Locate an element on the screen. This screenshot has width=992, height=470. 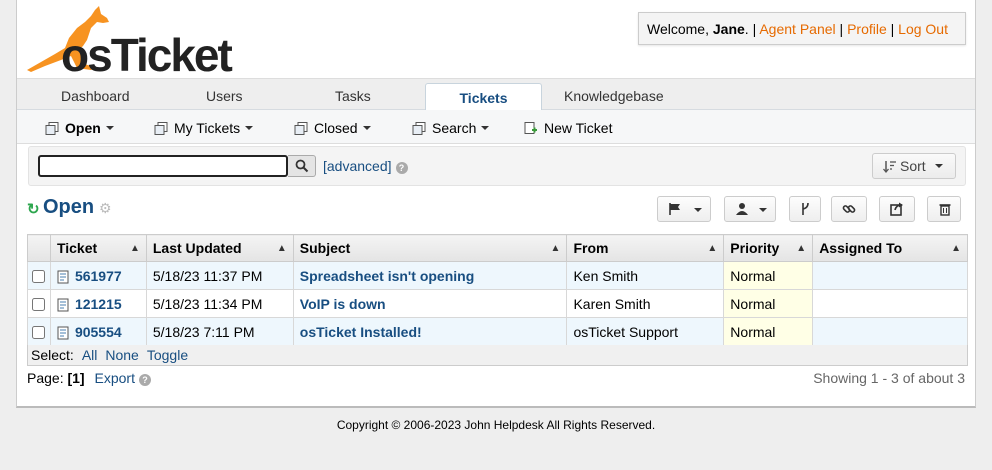
logo-wordmark: osTicket is located at coordinates (147, 55).